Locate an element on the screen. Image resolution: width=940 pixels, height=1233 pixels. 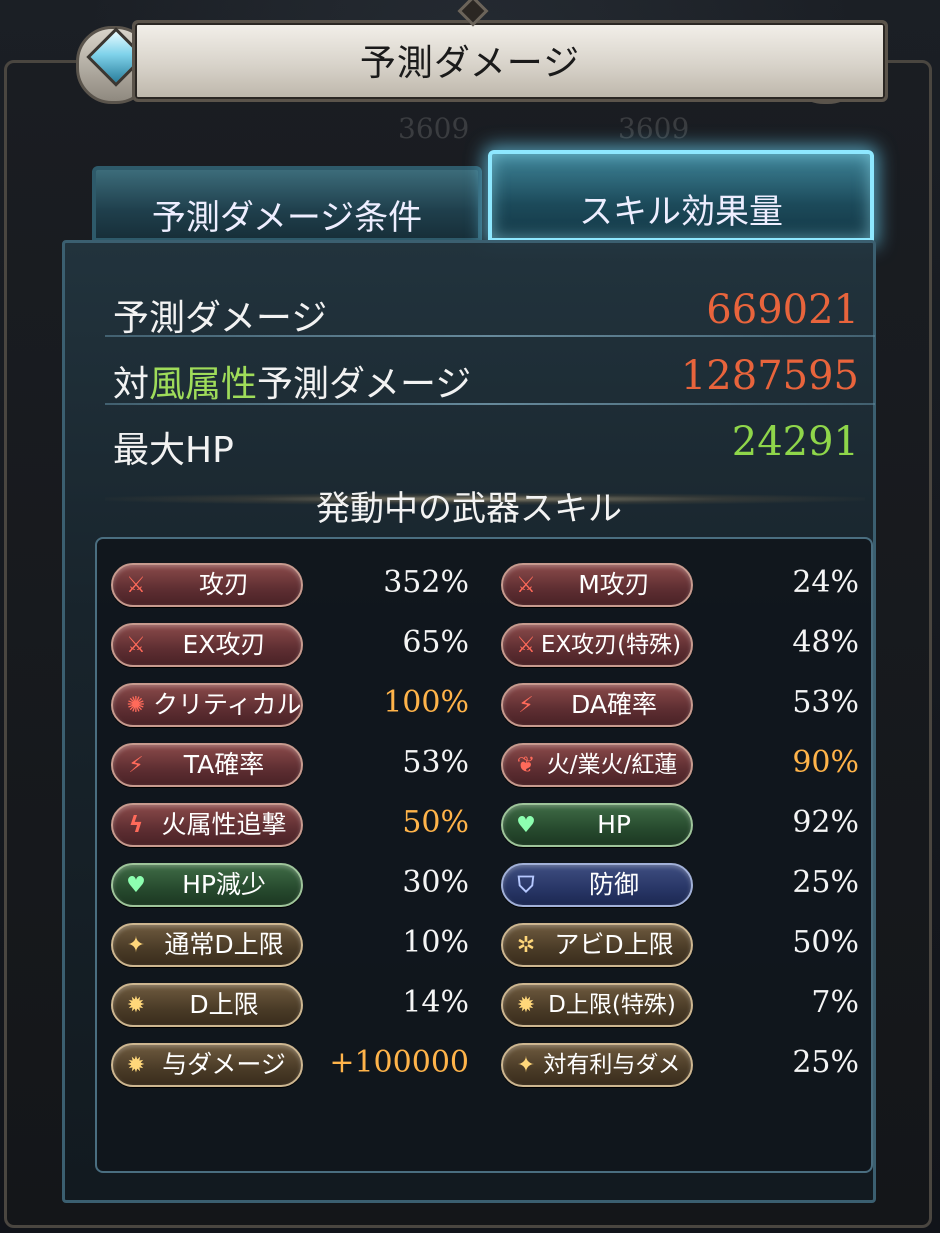
skill-label: M攻刃 is located at coordinates (614, 584).